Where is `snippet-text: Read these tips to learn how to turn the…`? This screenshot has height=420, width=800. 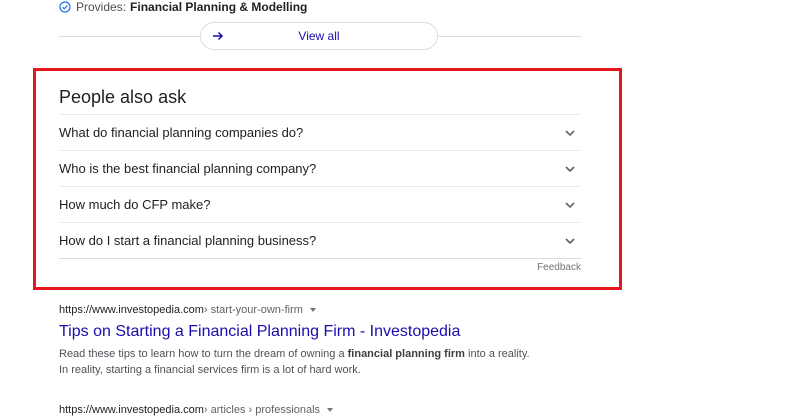
snippet-text: Read these tips to learn how to turn the… is located at coordinates (203, 354).